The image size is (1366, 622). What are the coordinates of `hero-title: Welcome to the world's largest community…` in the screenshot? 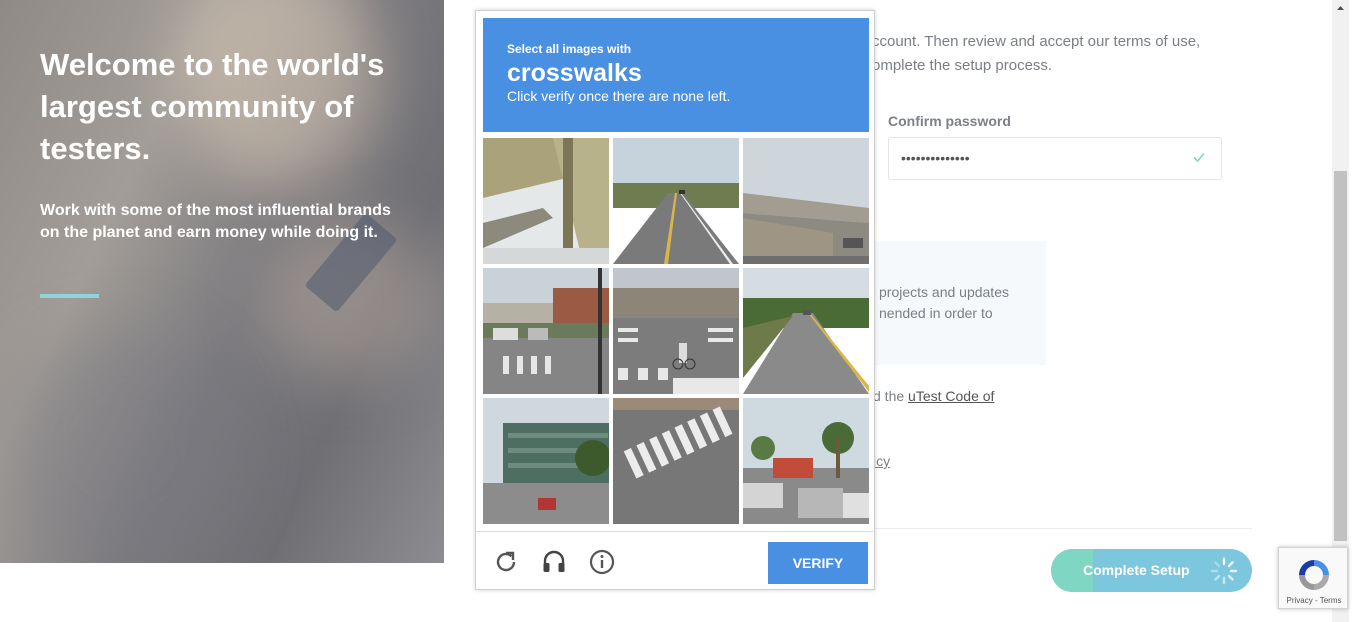 It's located at (212, 106).